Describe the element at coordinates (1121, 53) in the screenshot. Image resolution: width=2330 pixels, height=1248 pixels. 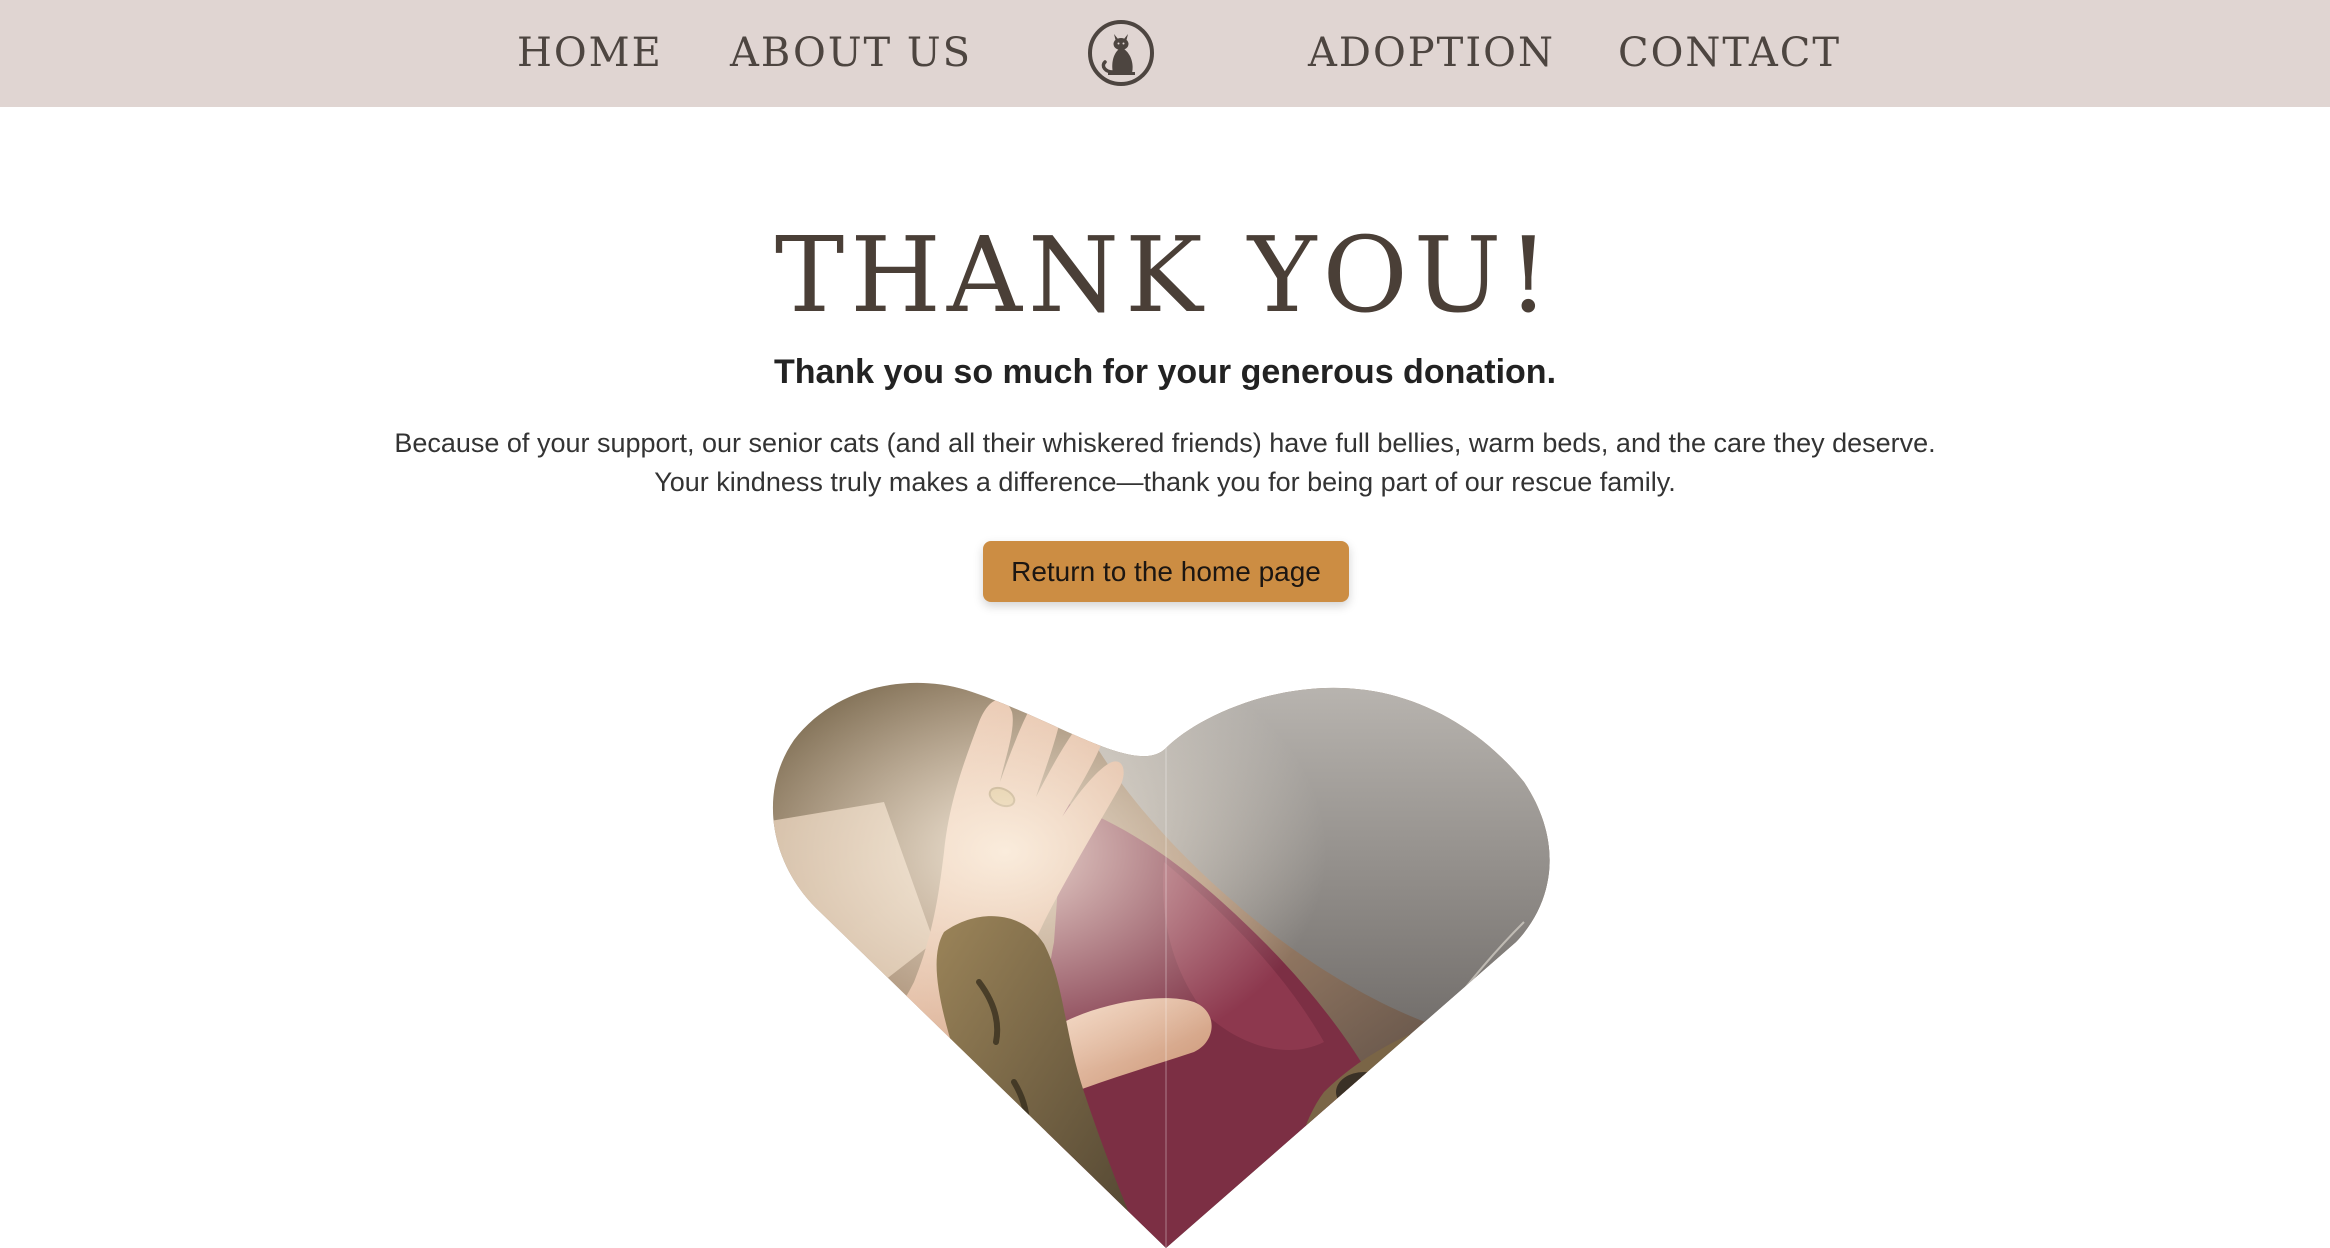
I see `cat-logo-icon` at that location.